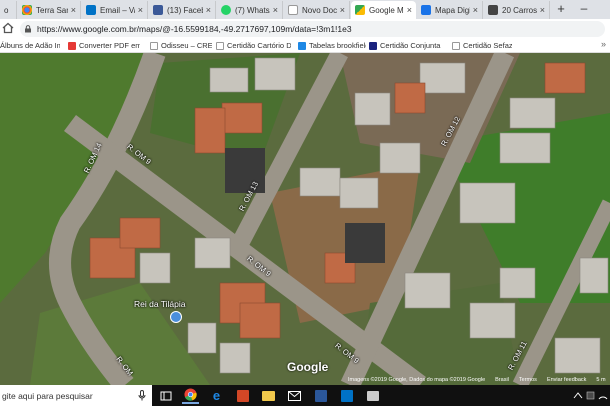 This screenshot has width=610, height=406. I want to click on tab-title: Terra Santa, so click(52, 10).